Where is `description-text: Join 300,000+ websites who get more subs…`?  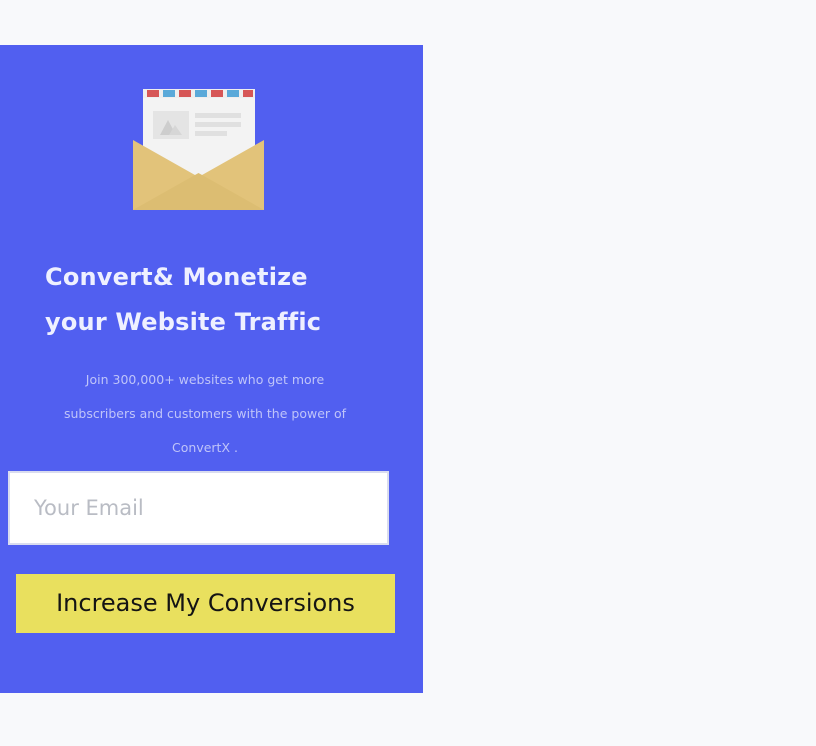
description-text: Join 300,000+ websites who get more subs… is located at coordinates (205, 413).